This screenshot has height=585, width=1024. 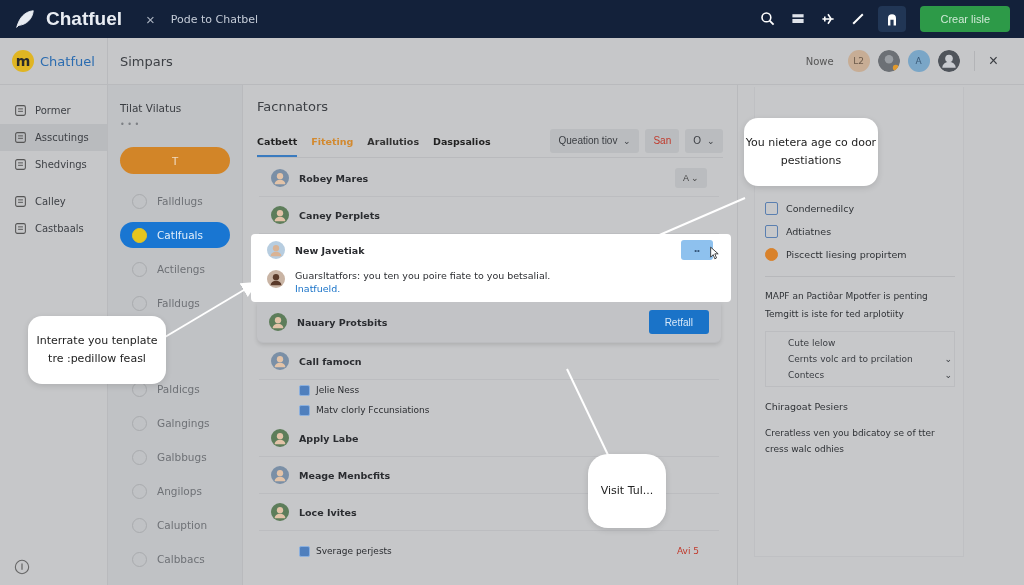 I want to click on leaf-logo-icon, so click(x=25, y=19).